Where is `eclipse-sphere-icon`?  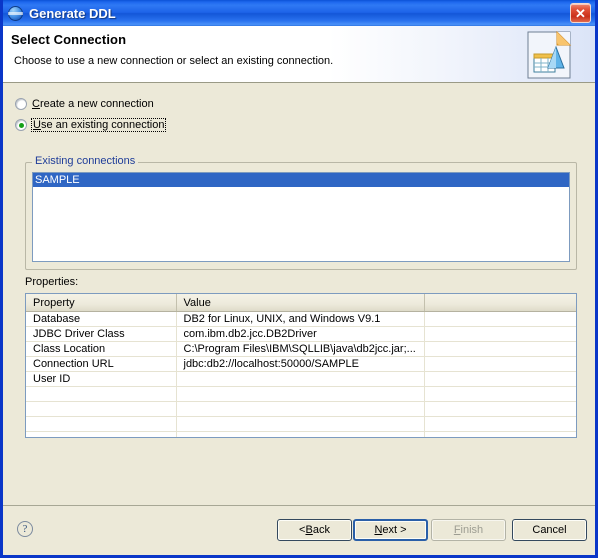 eclipse-sphere-icon is located at coordinates (15, 13).